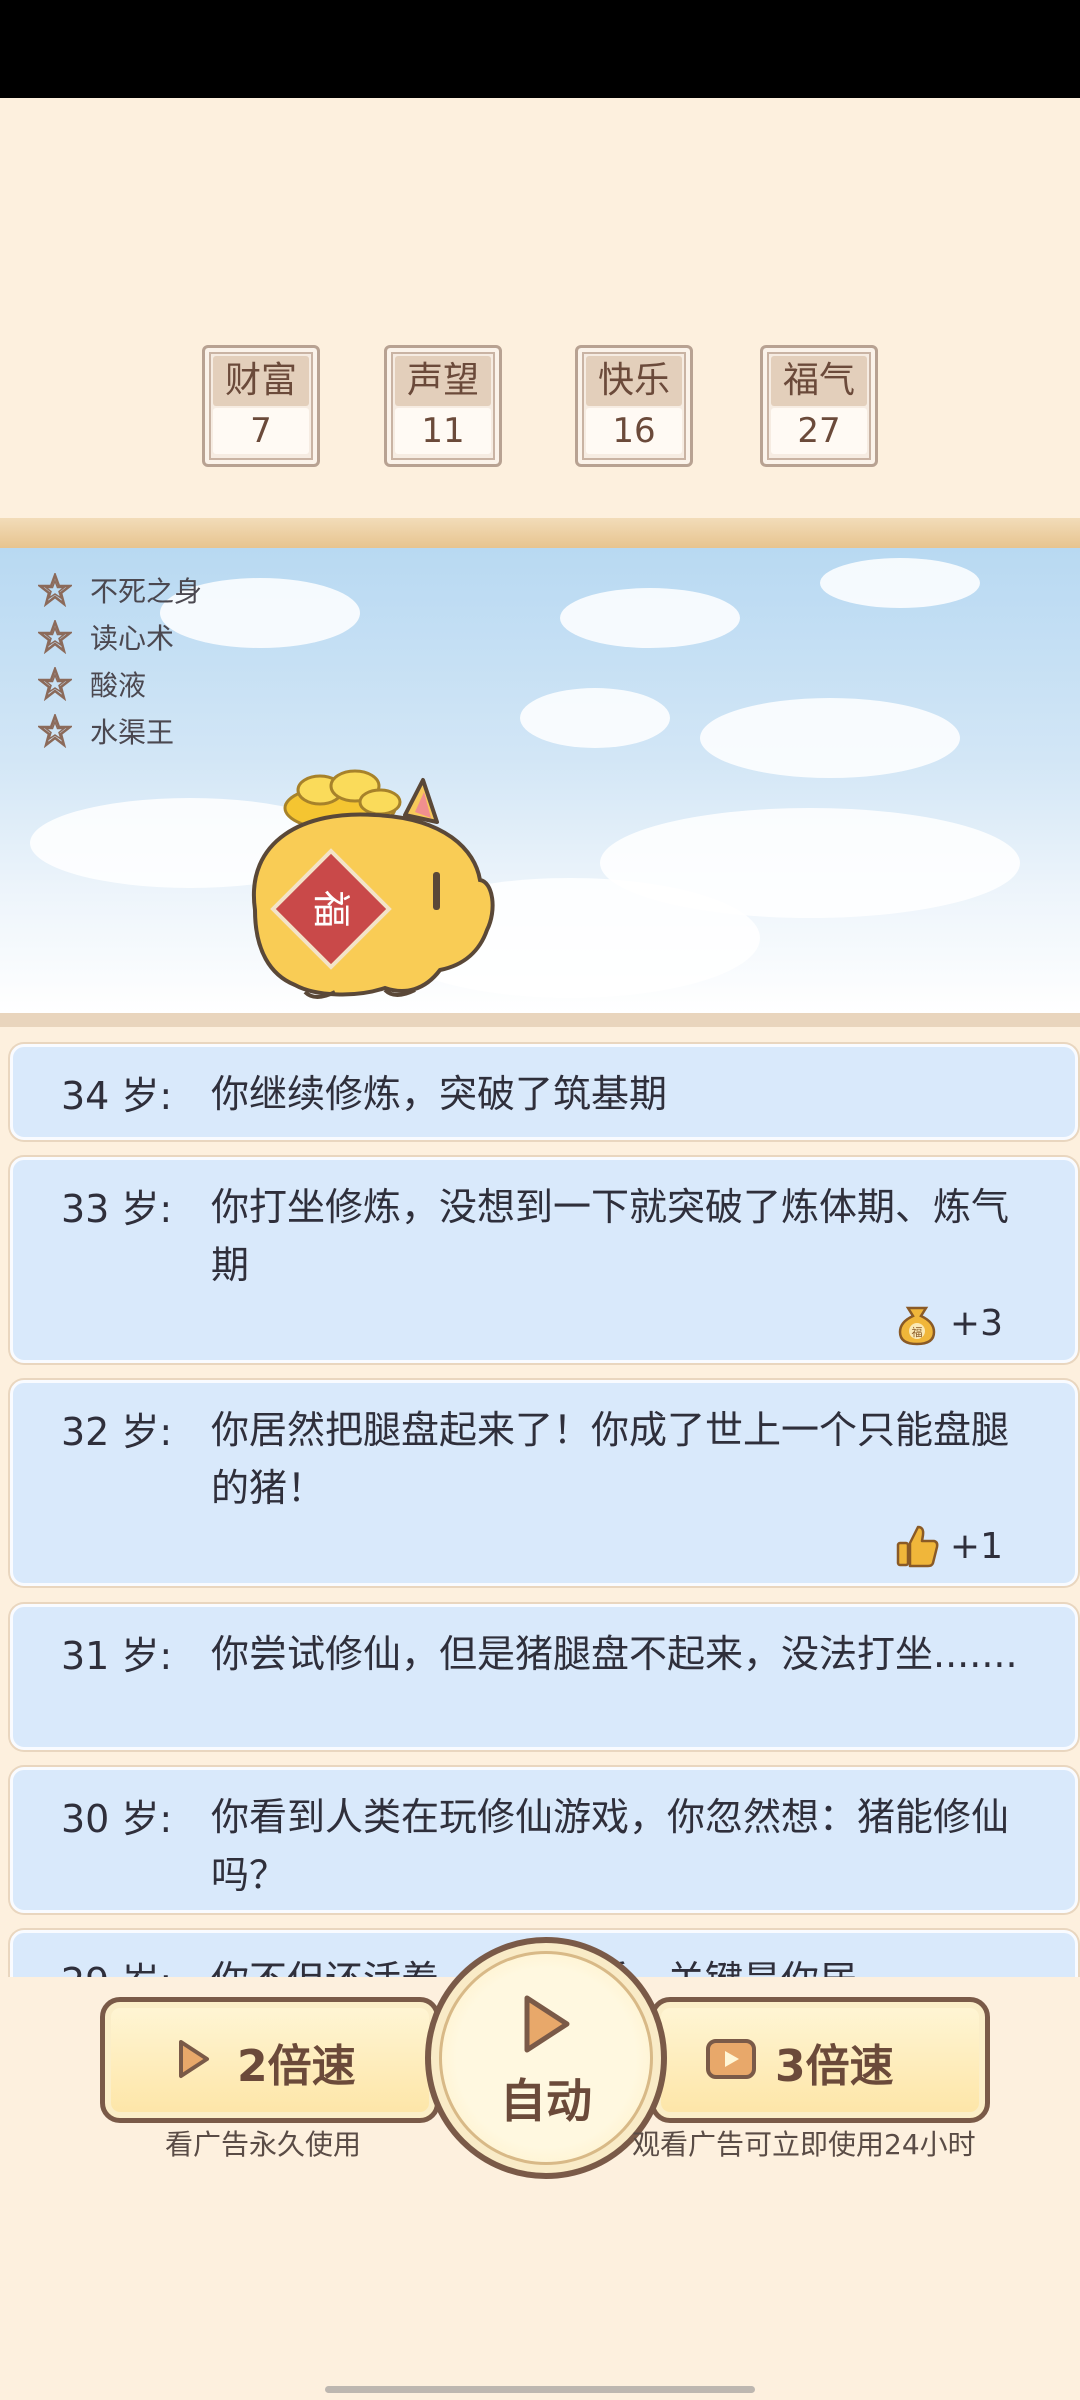  I want to click on log-entry: 32 岁: 你居然把腿盘起来了！你成了世上一个只能盘腿的猪！ +1, so click(544, 1483).